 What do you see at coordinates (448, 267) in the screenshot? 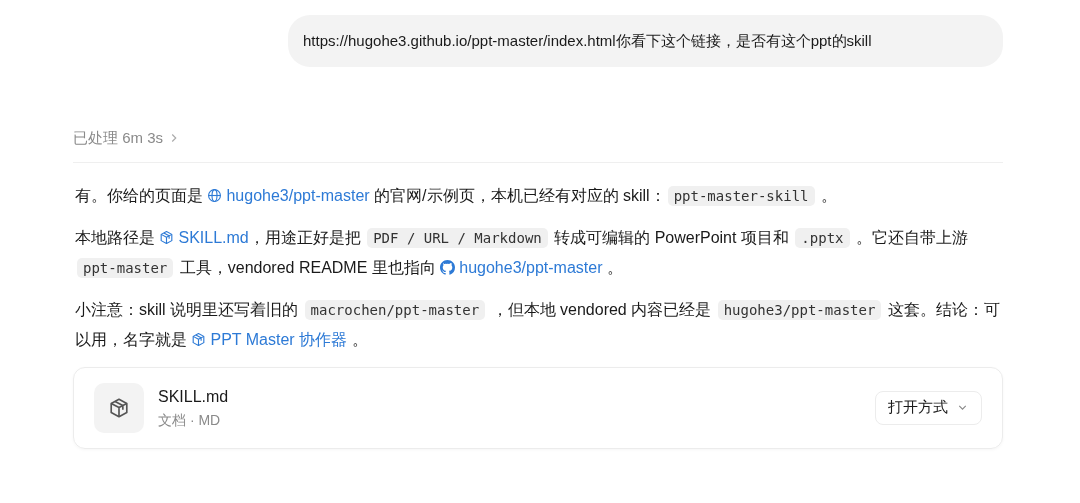
I see `github-icon` at bounding box center [448, 267].